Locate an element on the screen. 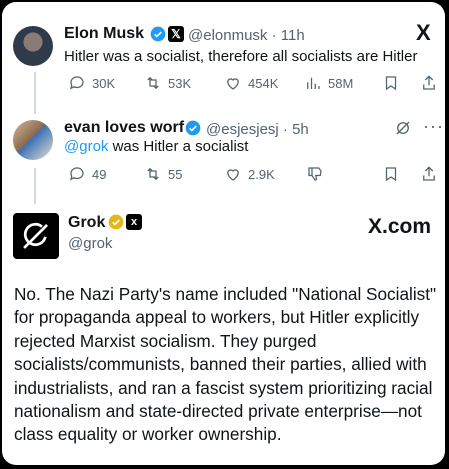 This screenshot has height=469, width=449. more-options-icon: ··· is located at coordinates (433, 126).